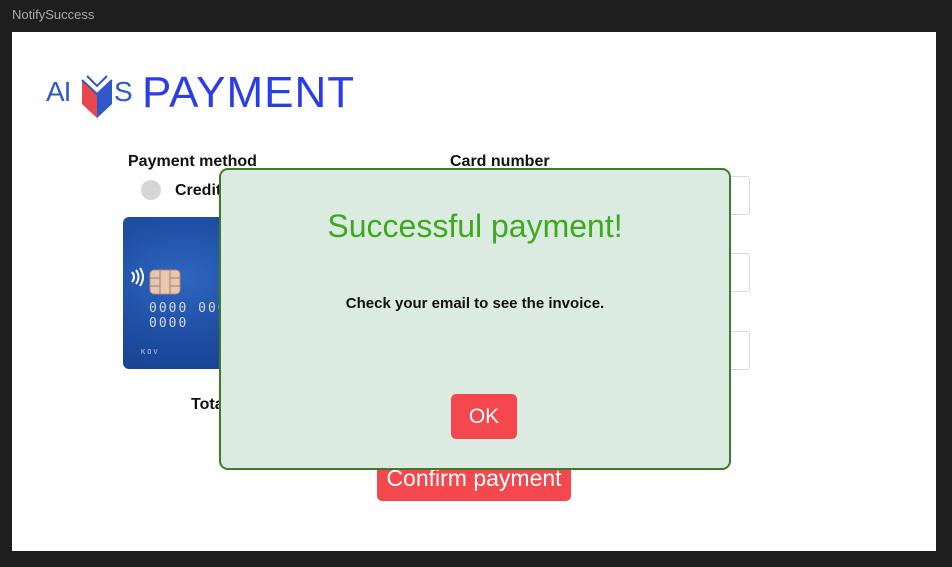 This screenshot has width=952, height=567. I want to click on ok-button: OK, so click(484, 416).